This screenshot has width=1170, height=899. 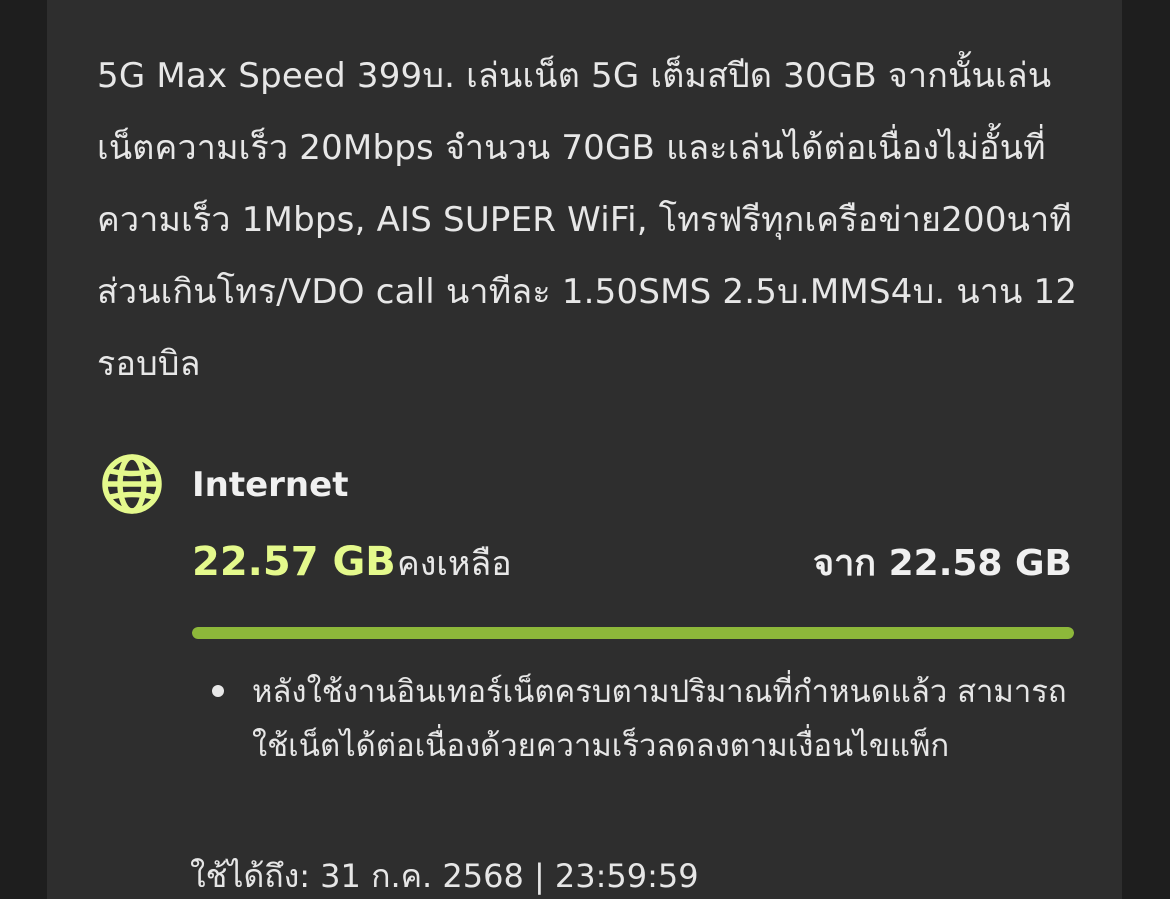 What do you see at coordinates (132, 484) in the screenshot?
I see `globe-icon` at bounding box center [132, 484].